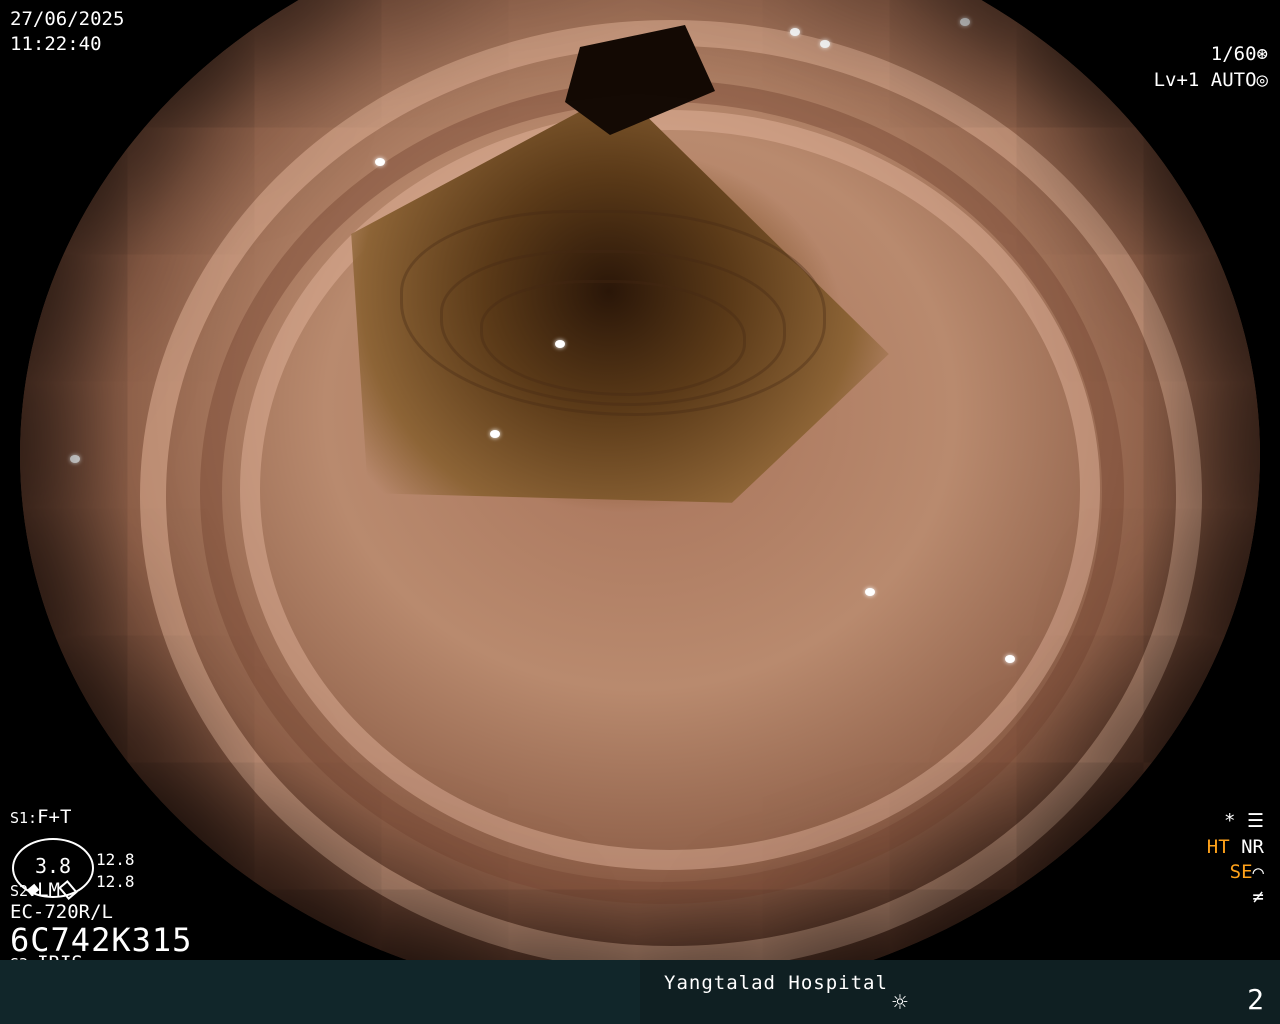  I want to click on level-value: Lv+1, so click(1176, 80).